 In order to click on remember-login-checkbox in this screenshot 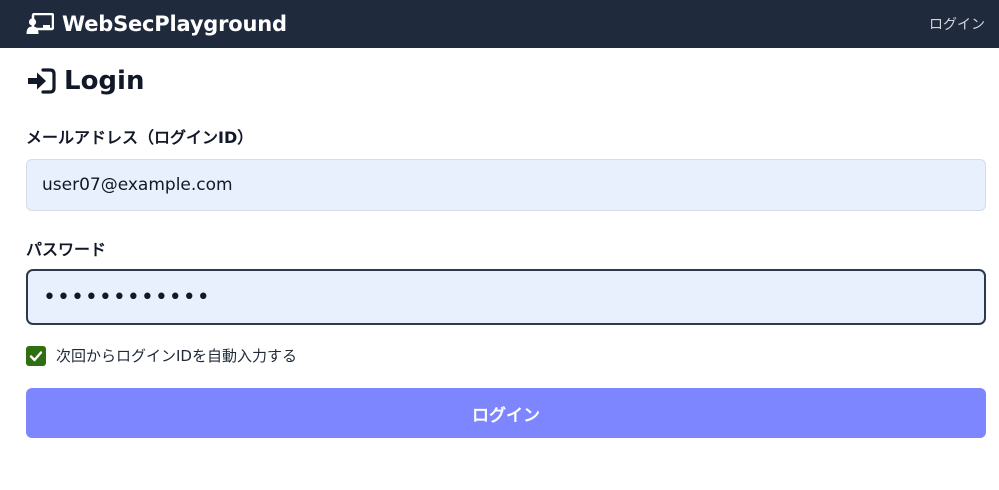, I will do `click(36, 355)`.